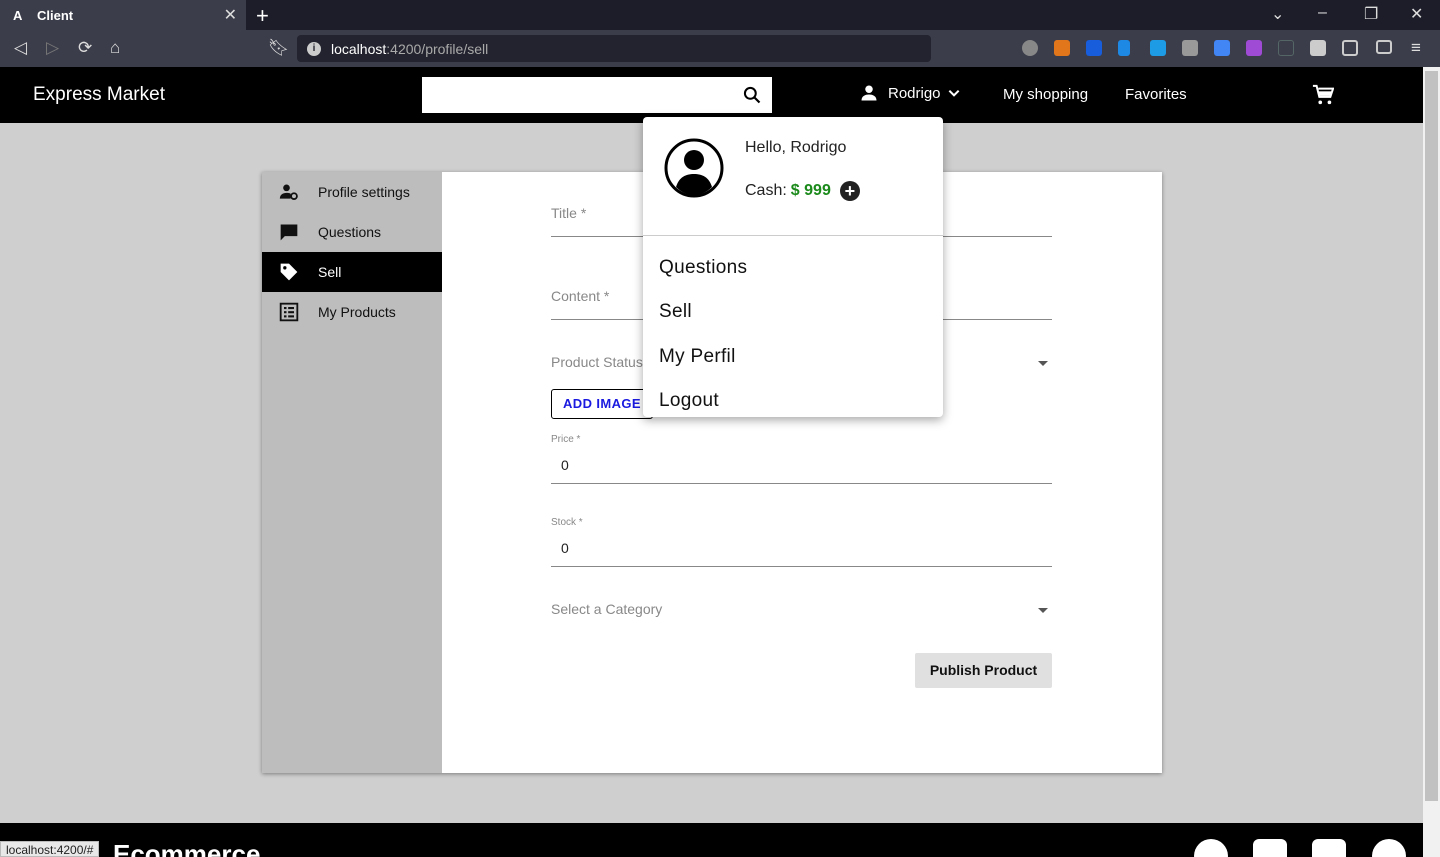 The height and width of the screenshot is (857, 1440). What do you see at coordinates (703, 268) in the screenshot?
I see `menu-item-questions: Questions` at bounding box center [703, 268].